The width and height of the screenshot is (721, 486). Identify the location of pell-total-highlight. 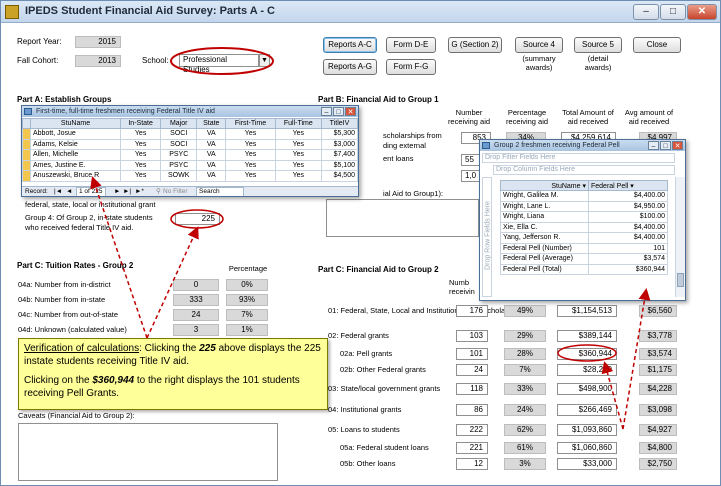
(587, 353).